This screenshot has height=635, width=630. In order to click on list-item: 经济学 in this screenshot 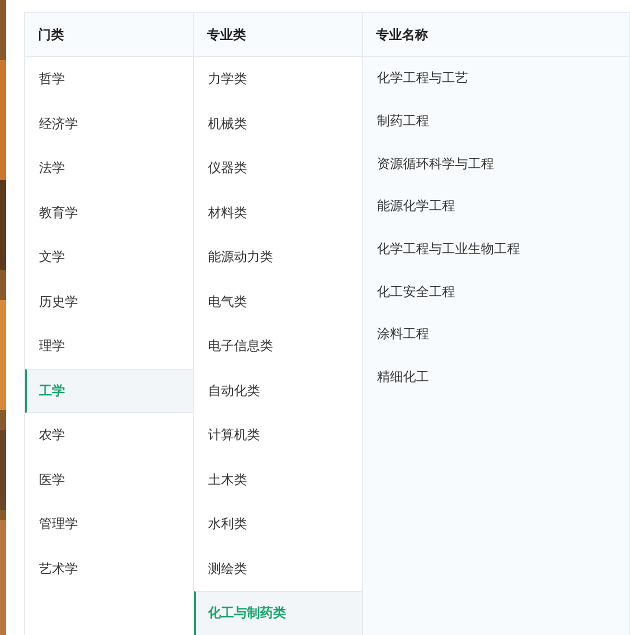, I will do `click(109, 124)`.